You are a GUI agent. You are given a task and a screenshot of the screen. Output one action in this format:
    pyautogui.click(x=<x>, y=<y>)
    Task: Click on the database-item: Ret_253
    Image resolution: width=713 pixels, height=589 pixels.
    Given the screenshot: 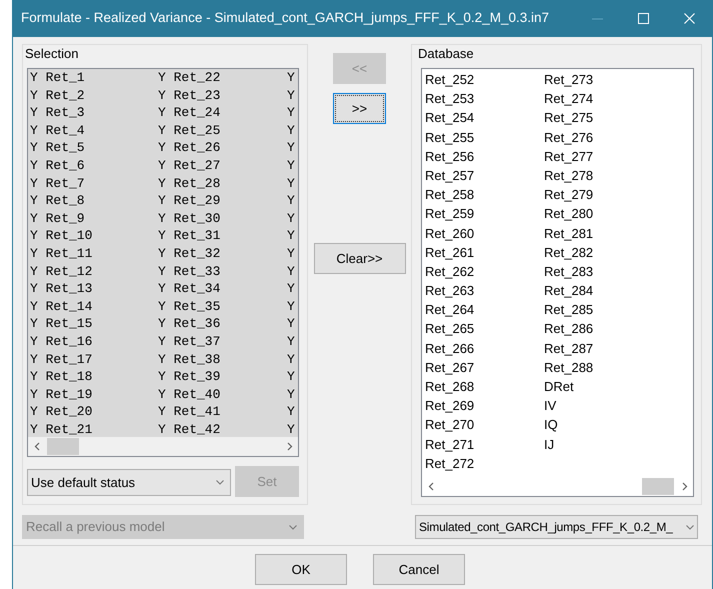 What is the action you would take?
    pyautogui.click(x=484, y=98)
    